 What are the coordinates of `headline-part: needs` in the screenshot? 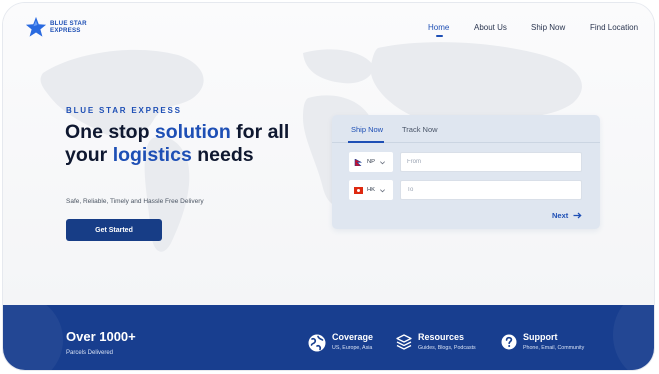 It's located at (222, 155).